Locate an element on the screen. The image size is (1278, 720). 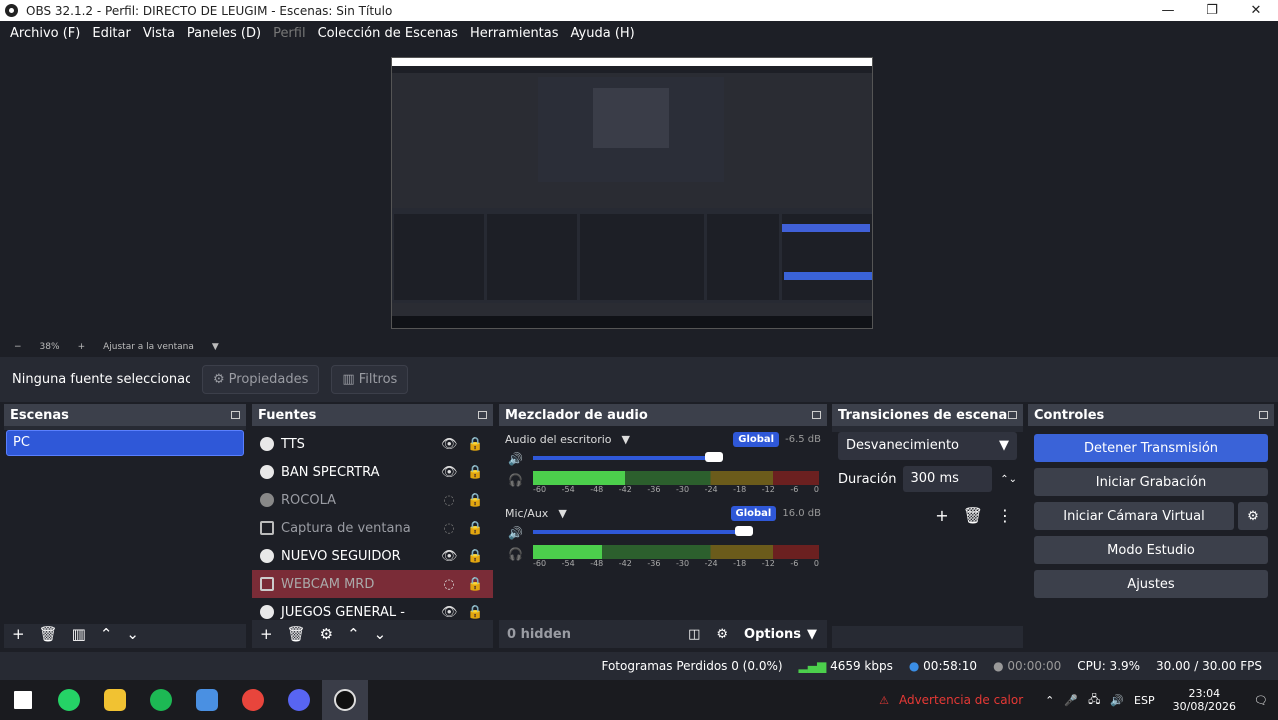
source-item: ROCOLA ◌ 🔒 is located at coordinates (372, 500).